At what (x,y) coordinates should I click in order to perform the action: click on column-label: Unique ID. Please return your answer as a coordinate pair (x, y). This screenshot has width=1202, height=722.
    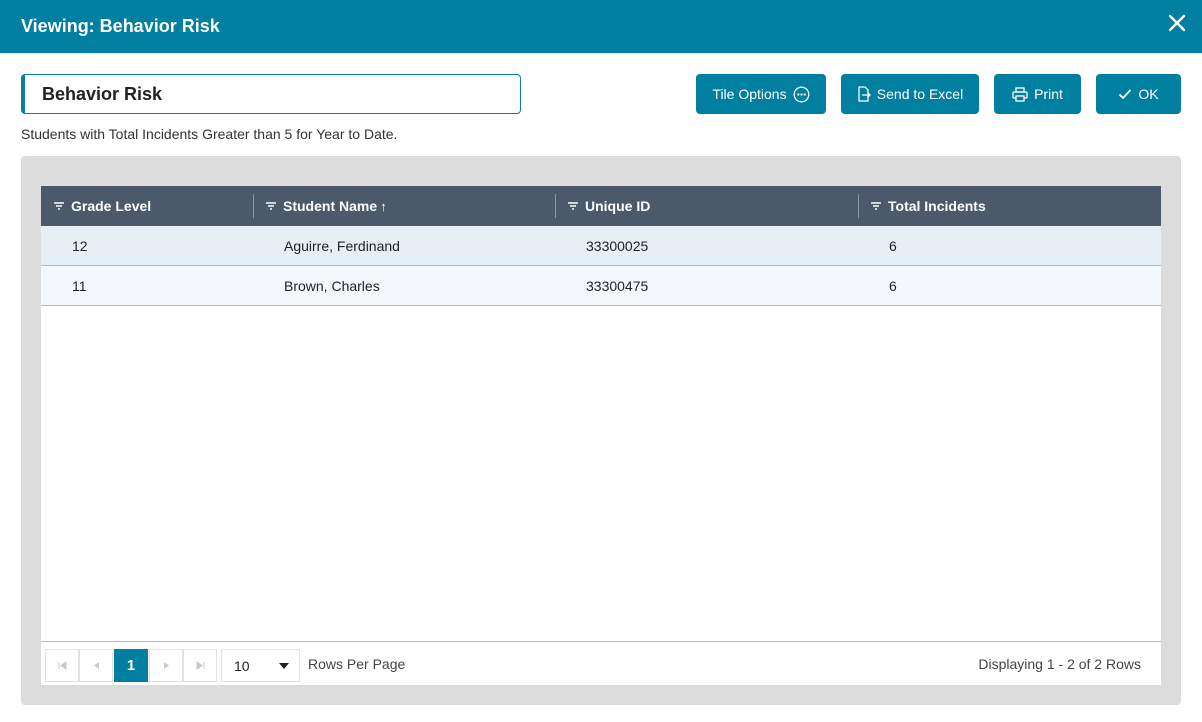
    Looking at the image, I should click on (618, 206).